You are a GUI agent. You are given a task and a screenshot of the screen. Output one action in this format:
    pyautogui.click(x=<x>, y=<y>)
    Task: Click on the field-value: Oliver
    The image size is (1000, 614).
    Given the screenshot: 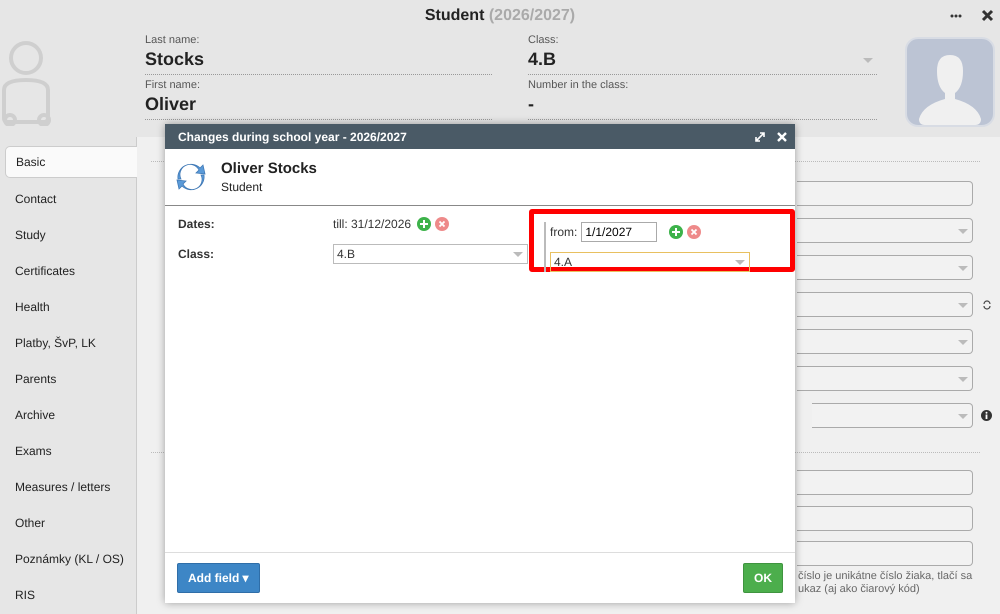 What is the action you would take?
    pyautogui.click(x=171, y=105)
    